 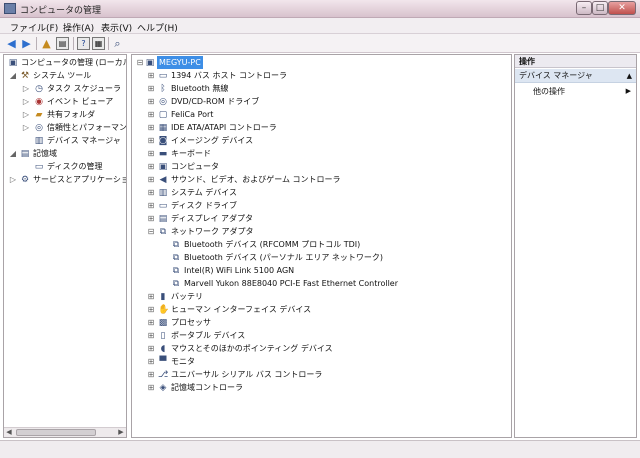 What do you see at coordinates (66, 62) in the screenshot?
I see `tree-item-root: ▣ コンピュータの管理 (ローカル` at bounding box center [66, 62].